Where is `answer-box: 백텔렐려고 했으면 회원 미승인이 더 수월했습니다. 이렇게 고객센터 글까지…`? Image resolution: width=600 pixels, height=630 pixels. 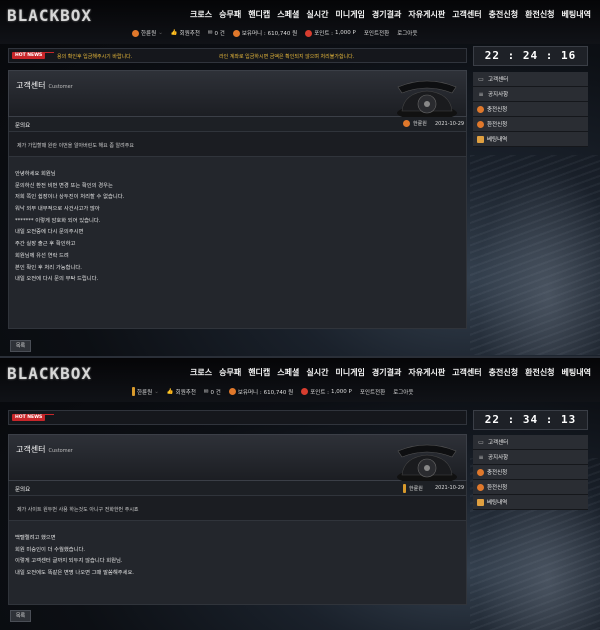
answer-box: 백텔렐려고 했으면 회원 미승인이 더 수월했습니다. 이렇게 고객센터 글까지… is located at coordinates (237, 563).